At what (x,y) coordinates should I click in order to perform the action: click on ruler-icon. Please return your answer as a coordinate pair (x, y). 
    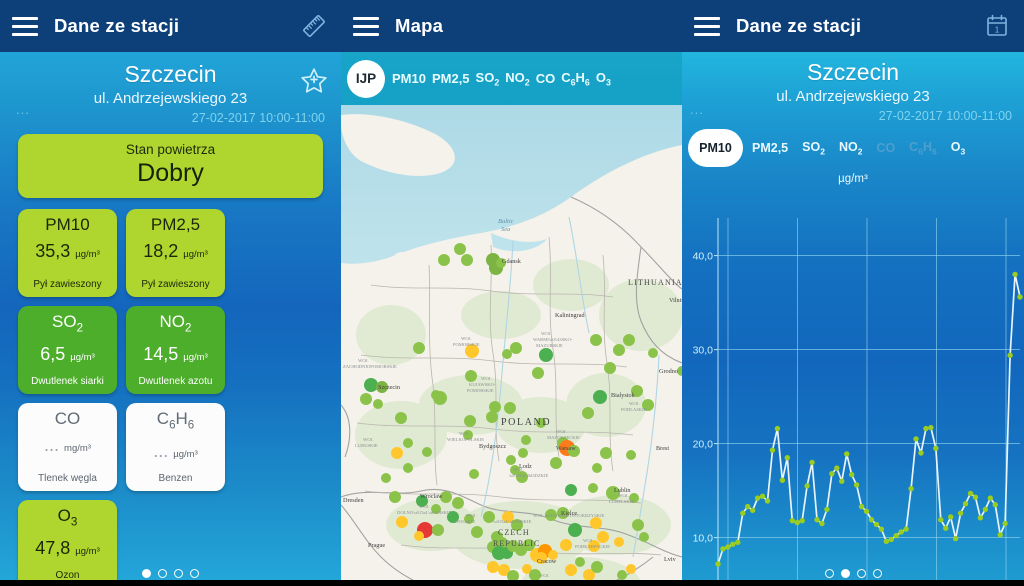
    Looking at the image, I should click on (314, 26).